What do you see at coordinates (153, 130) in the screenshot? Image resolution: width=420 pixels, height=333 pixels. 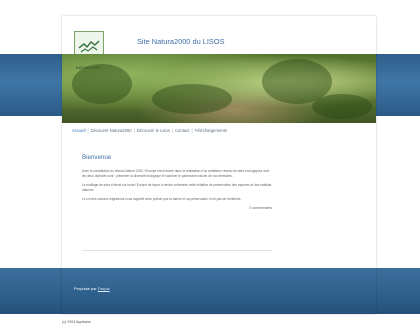 I see `nav-item-decouvrir-lisos: Découvrir le Lisos` at bounding box center [153, 130].